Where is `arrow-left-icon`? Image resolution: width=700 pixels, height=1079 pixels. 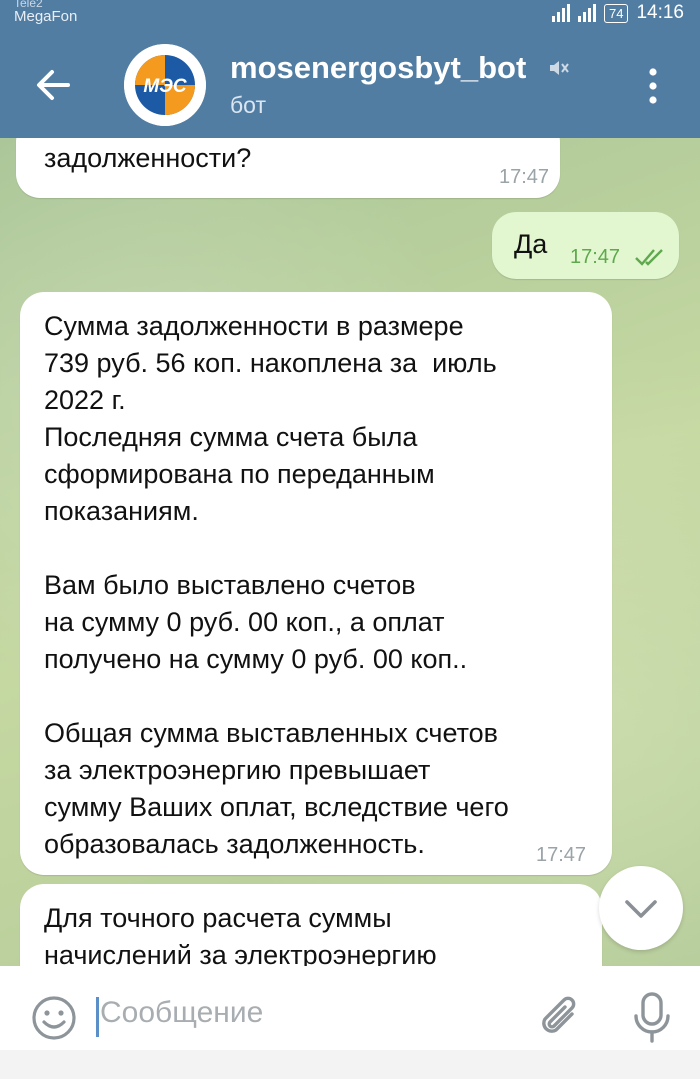 arrow-left-icon is located at coordinates (53, 85).